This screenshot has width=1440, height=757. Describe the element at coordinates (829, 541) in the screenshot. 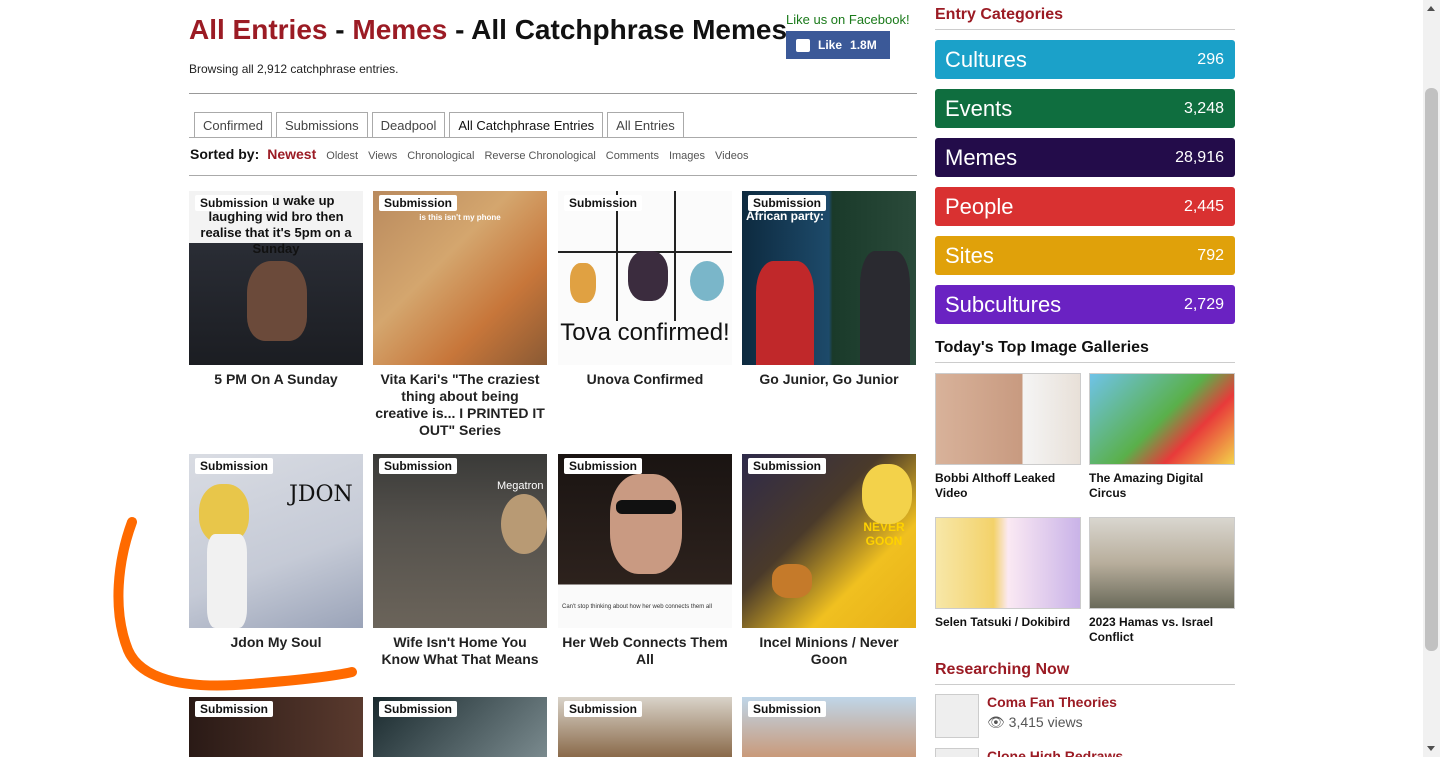

I see `entry-thumbnail: NEVER GOON Submission` at that location.